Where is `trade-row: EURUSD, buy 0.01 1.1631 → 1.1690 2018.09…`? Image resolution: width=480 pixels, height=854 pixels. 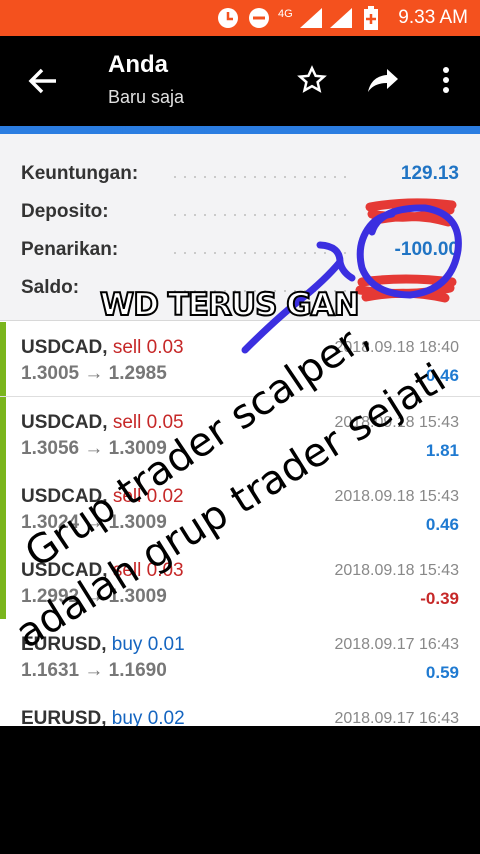
trade-row: EURUSD, buy 0.01 1.1631 → 1.1690 2018.09… is located at coordinates (240, 656).